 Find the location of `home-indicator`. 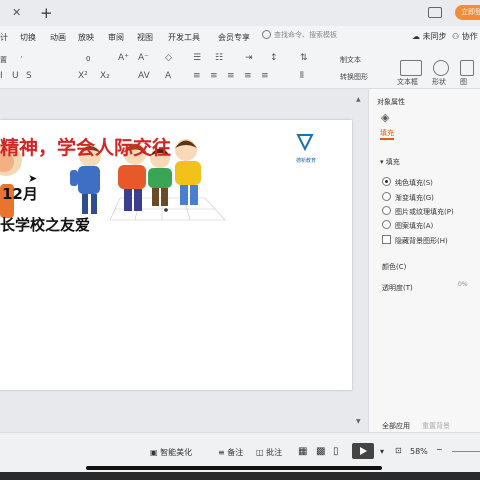

home-indicator is located at coordinates (234, 468).